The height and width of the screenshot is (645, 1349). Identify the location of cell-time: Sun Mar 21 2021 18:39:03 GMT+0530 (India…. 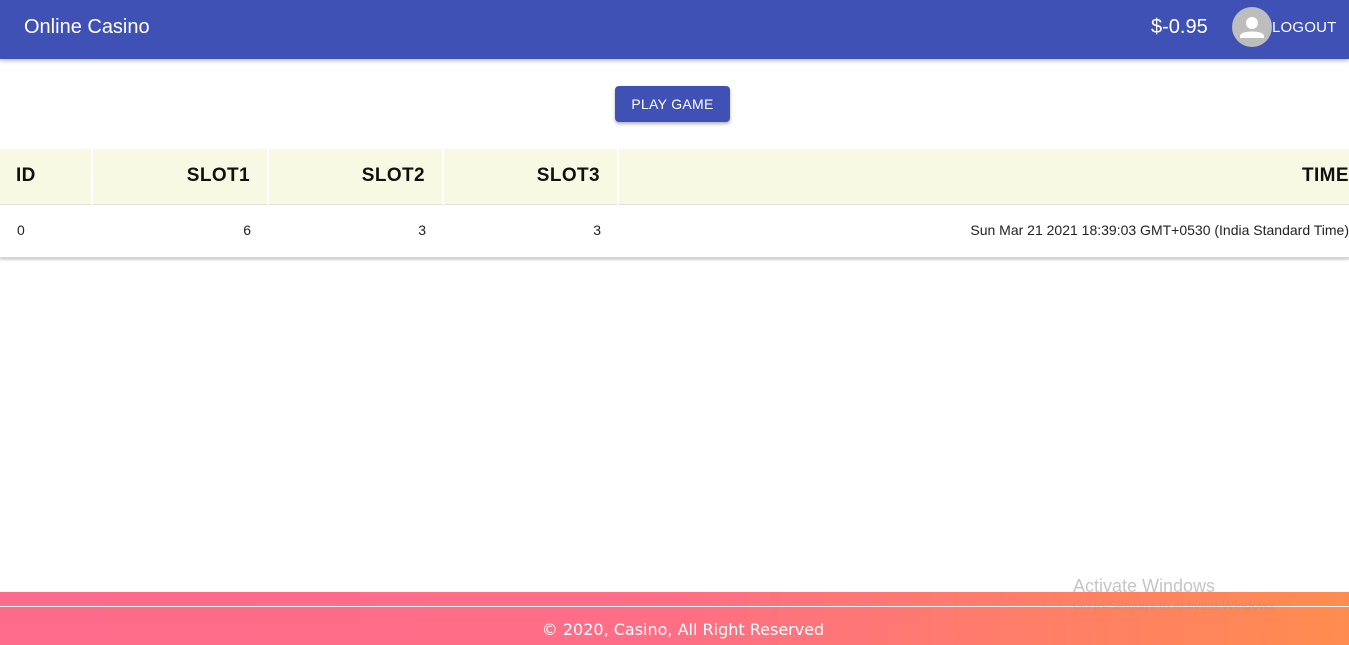
(1159, 230).